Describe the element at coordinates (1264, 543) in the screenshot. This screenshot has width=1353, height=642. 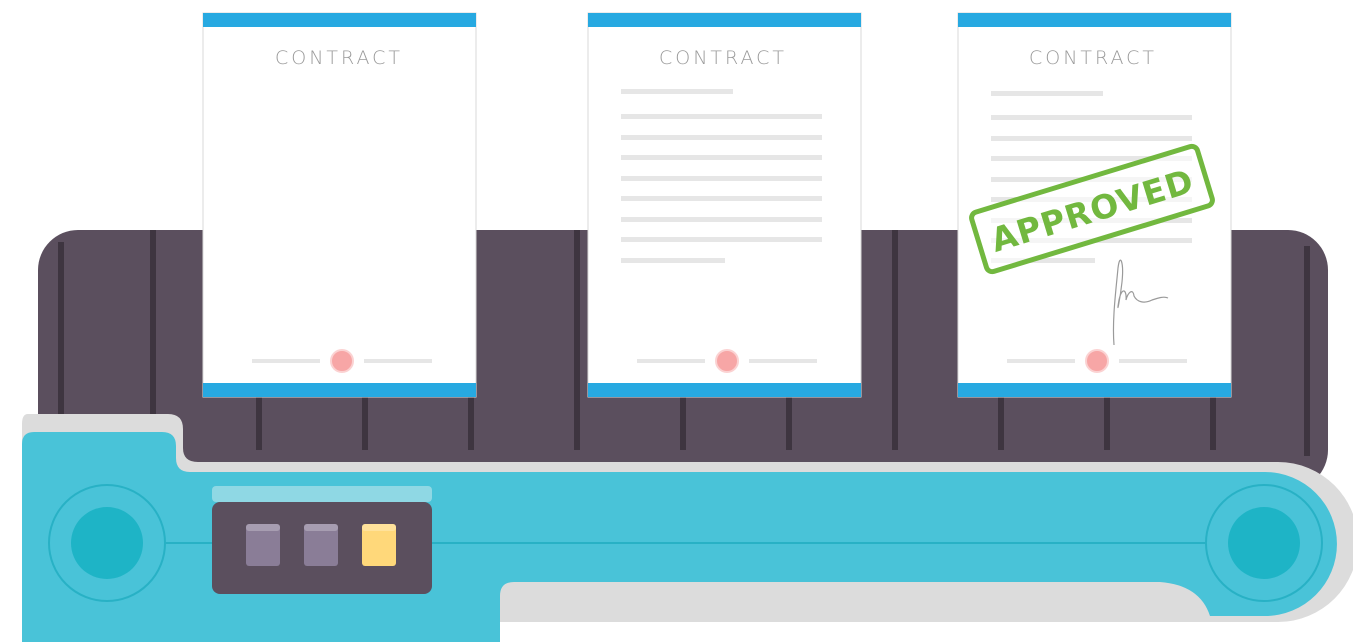
I see `right-roller` at that location.